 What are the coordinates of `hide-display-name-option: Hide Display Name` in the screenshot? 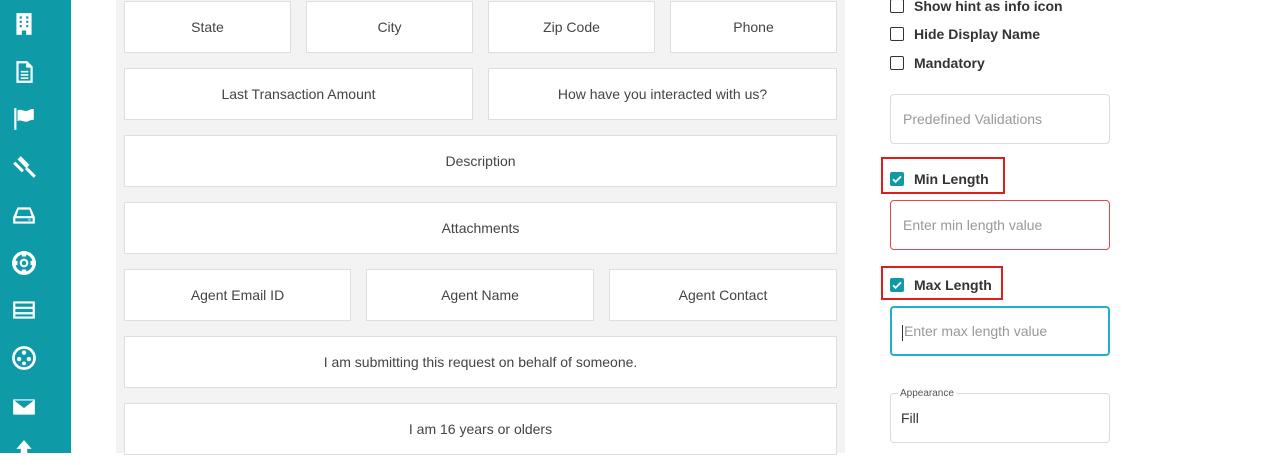 It's located at (965, 34).